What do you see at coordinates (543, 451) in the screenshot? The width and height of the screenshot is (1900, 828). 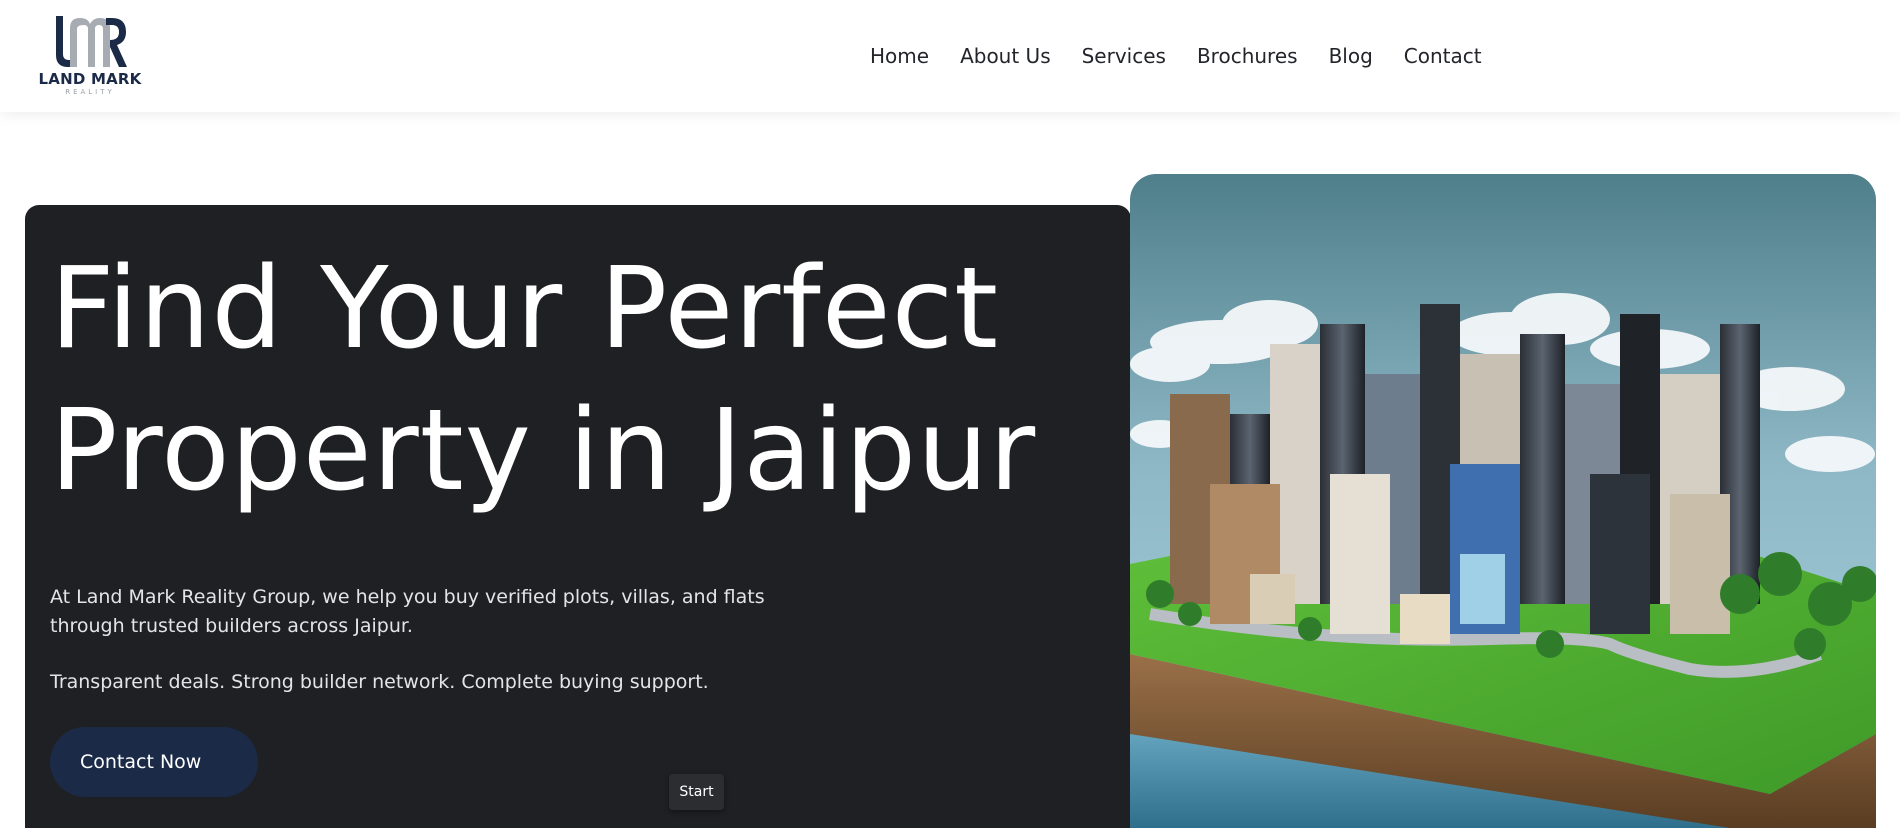 I see `hero-title-line2: Property in Jaipur` at bounding box center [543, 451].